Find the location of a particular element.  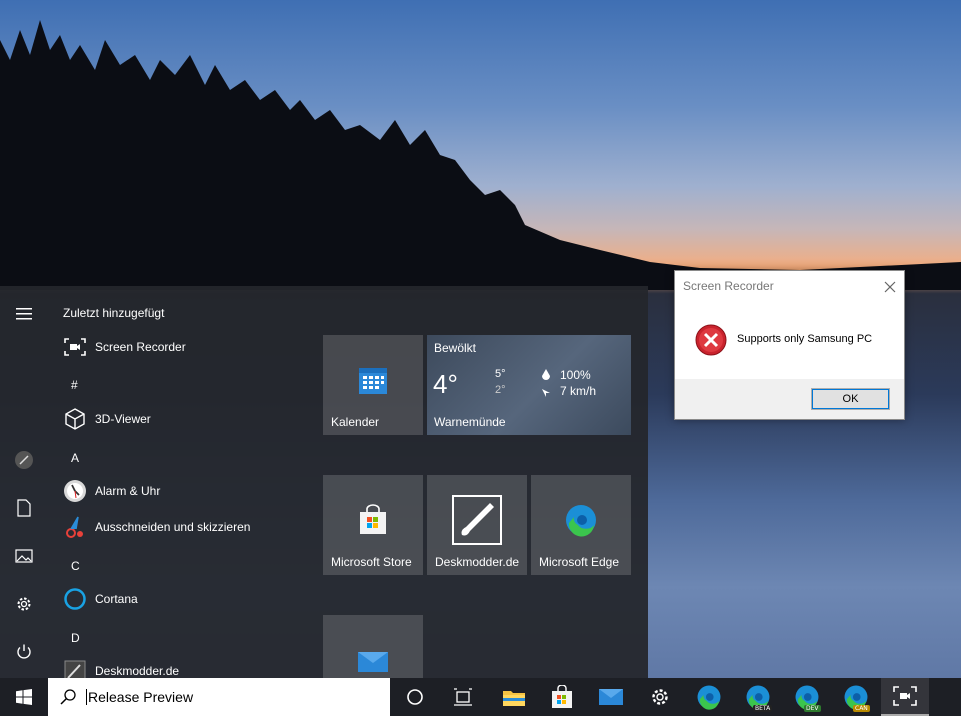

weather-low: 2° is located at coordinates (500, 390).